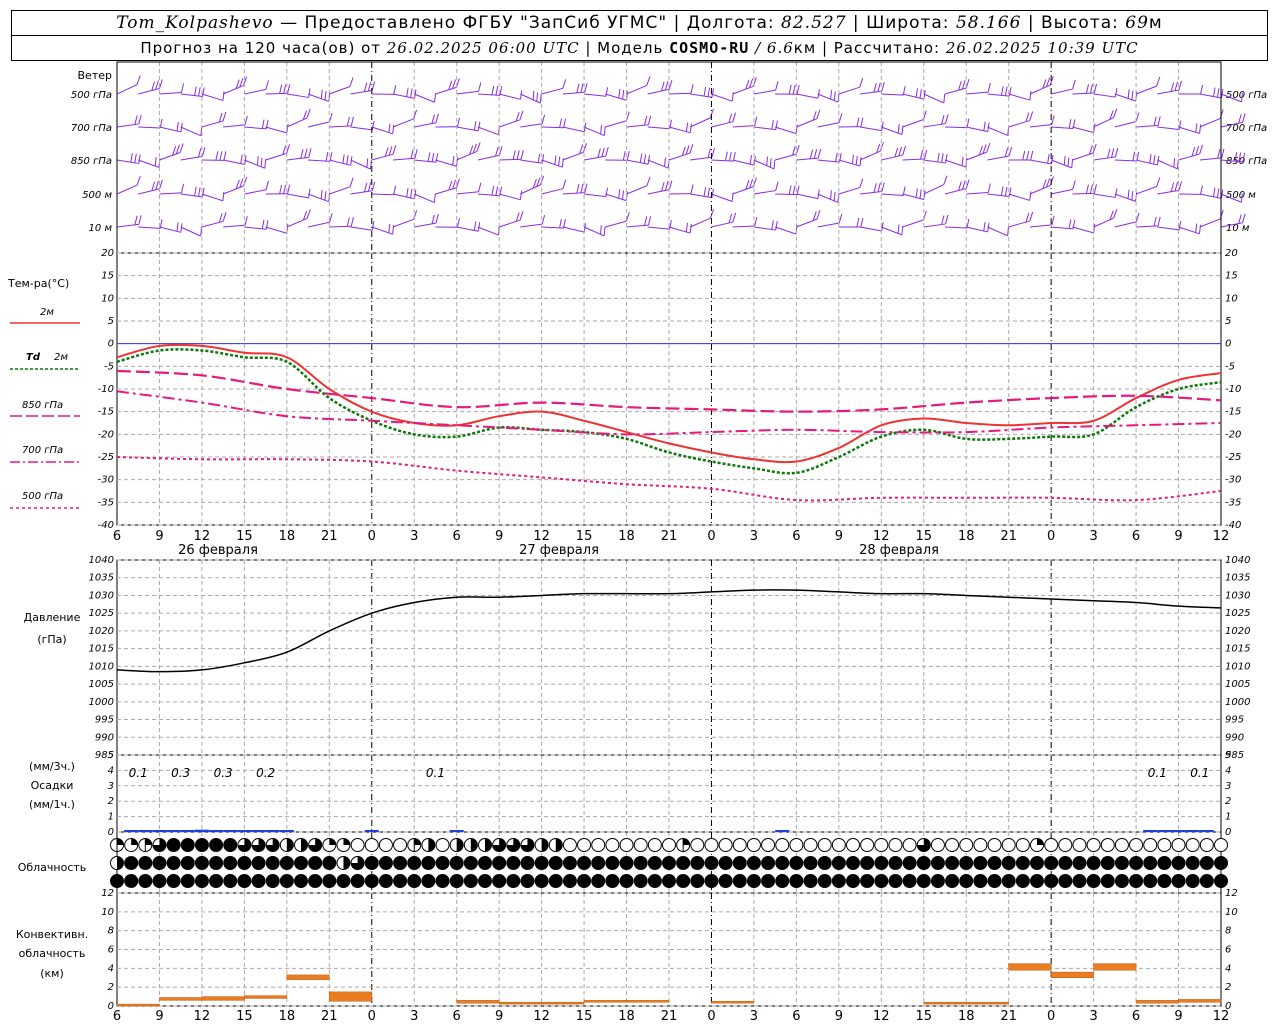 Image resolution: width=1280 pixels, height=1024 pixels. Describe the element at coordinates (1231, 893) in the screenshot. I see `ytick-right-conv: 12` at that location.